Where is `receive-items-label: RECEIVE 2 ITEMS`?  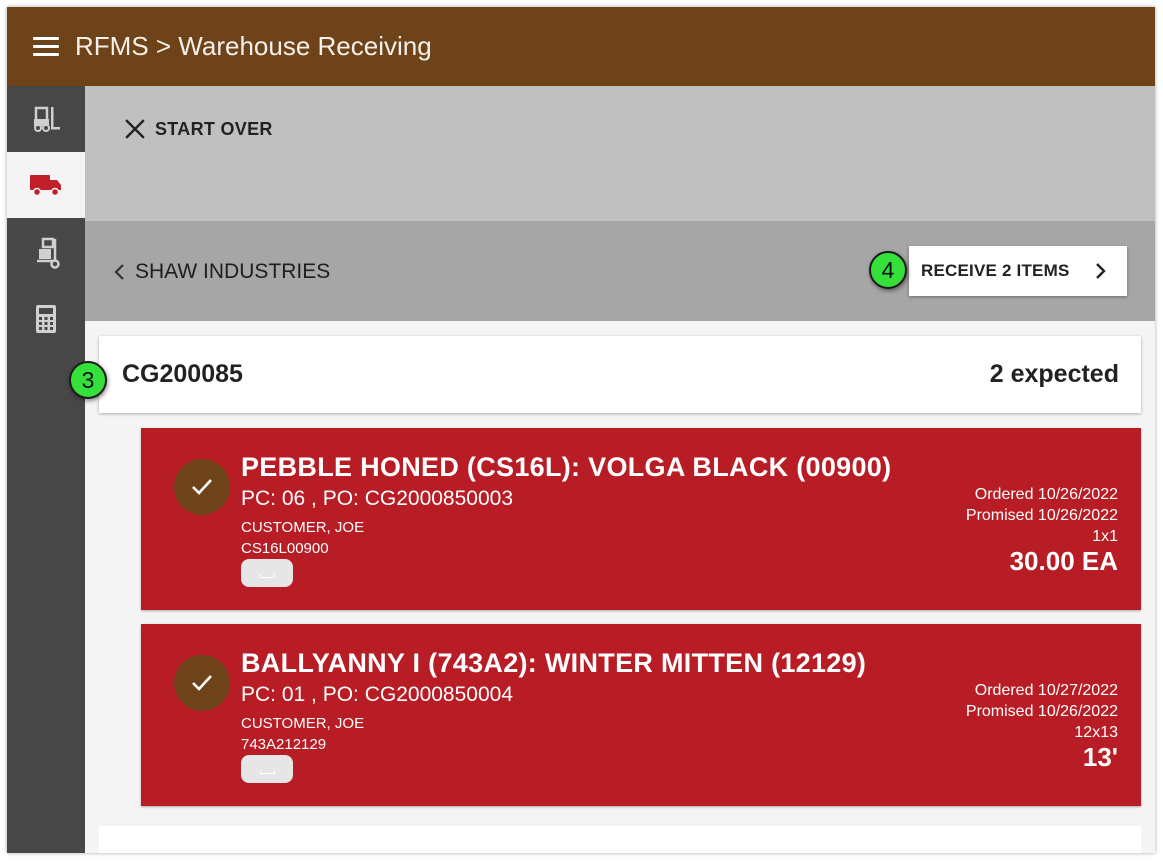 receive-items-label: RECEIVE 2 ITEMS is located at coordinates (995, 270).